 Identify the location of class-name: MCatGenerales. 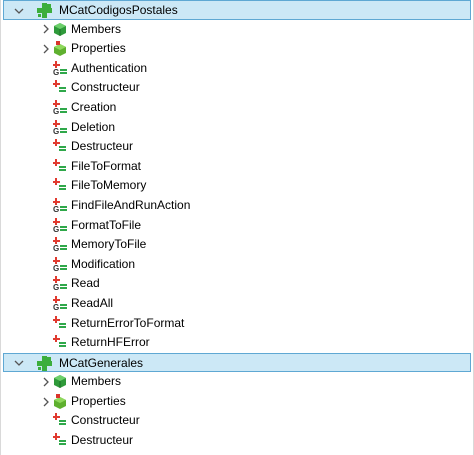
(101, 362).